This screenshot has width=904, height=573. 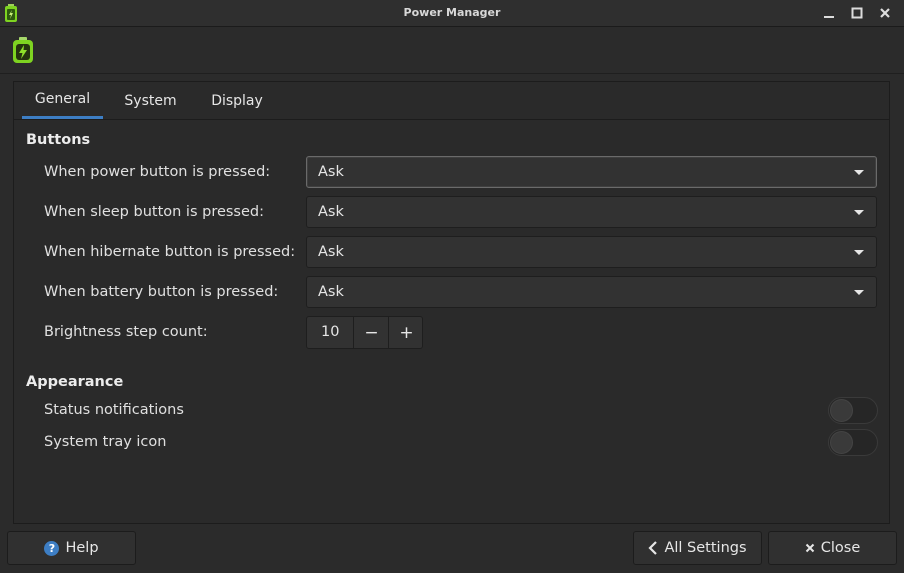 What do you see at coordinates (451, 101) in the screenshot?
I see `tab-bar: General System Display` at bounding box center [451, 101].